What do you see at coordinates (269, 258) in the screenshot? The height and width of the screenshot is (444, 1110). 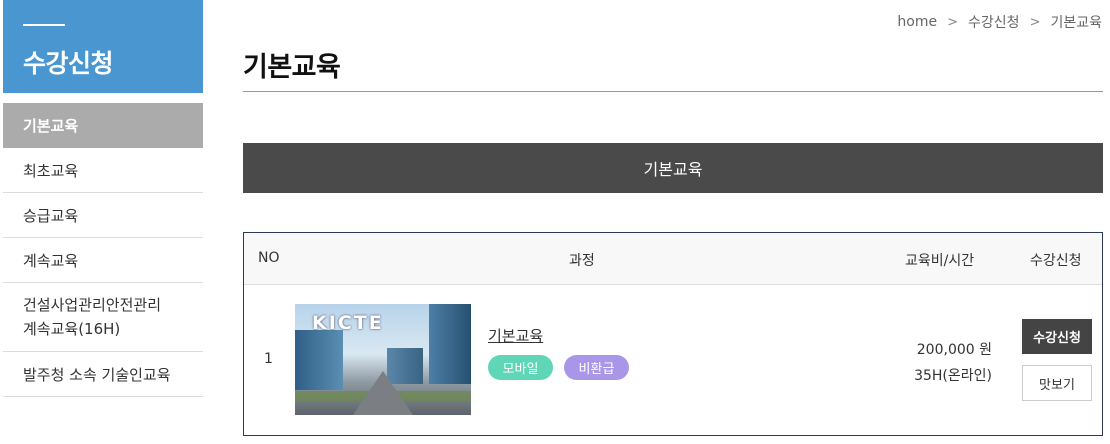 I see `column-header-no: NO` at bounding box center [269, 258].